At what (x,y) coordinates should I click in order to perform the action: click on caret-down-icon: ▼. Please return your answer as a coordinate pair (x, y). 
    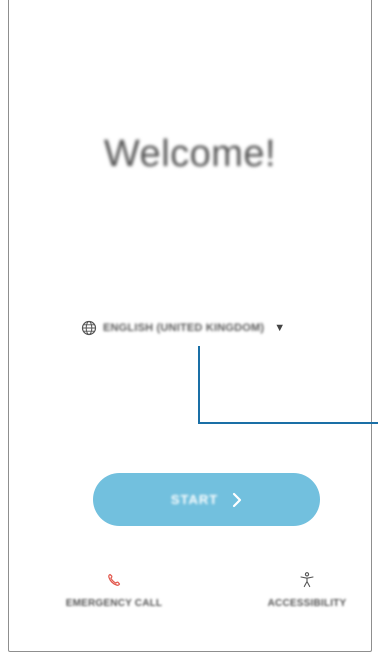
    Looking at the image, I should click on (280, 328).